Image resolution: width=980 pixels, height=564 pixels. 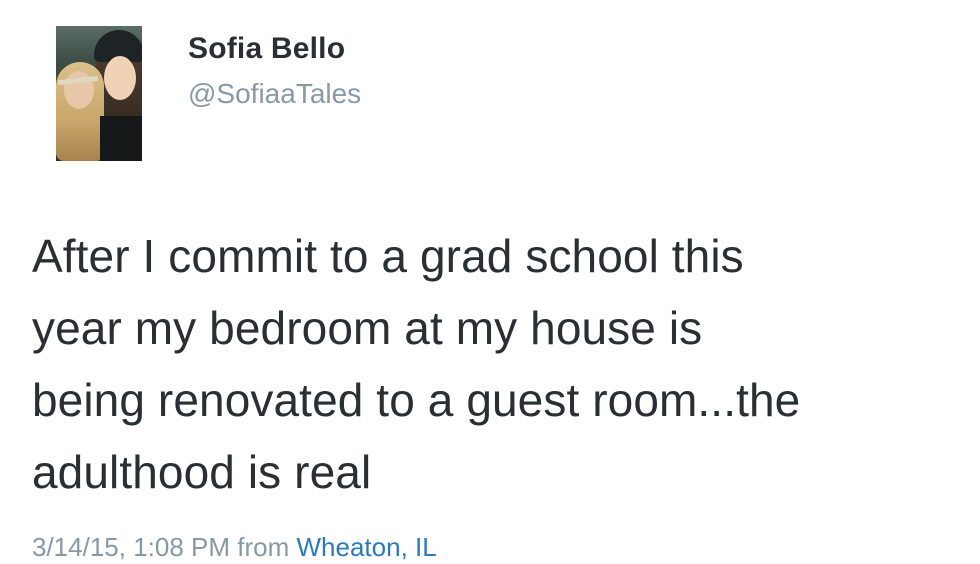 I want to click on username: @SofiaaTales, so click(x=274, y=94).